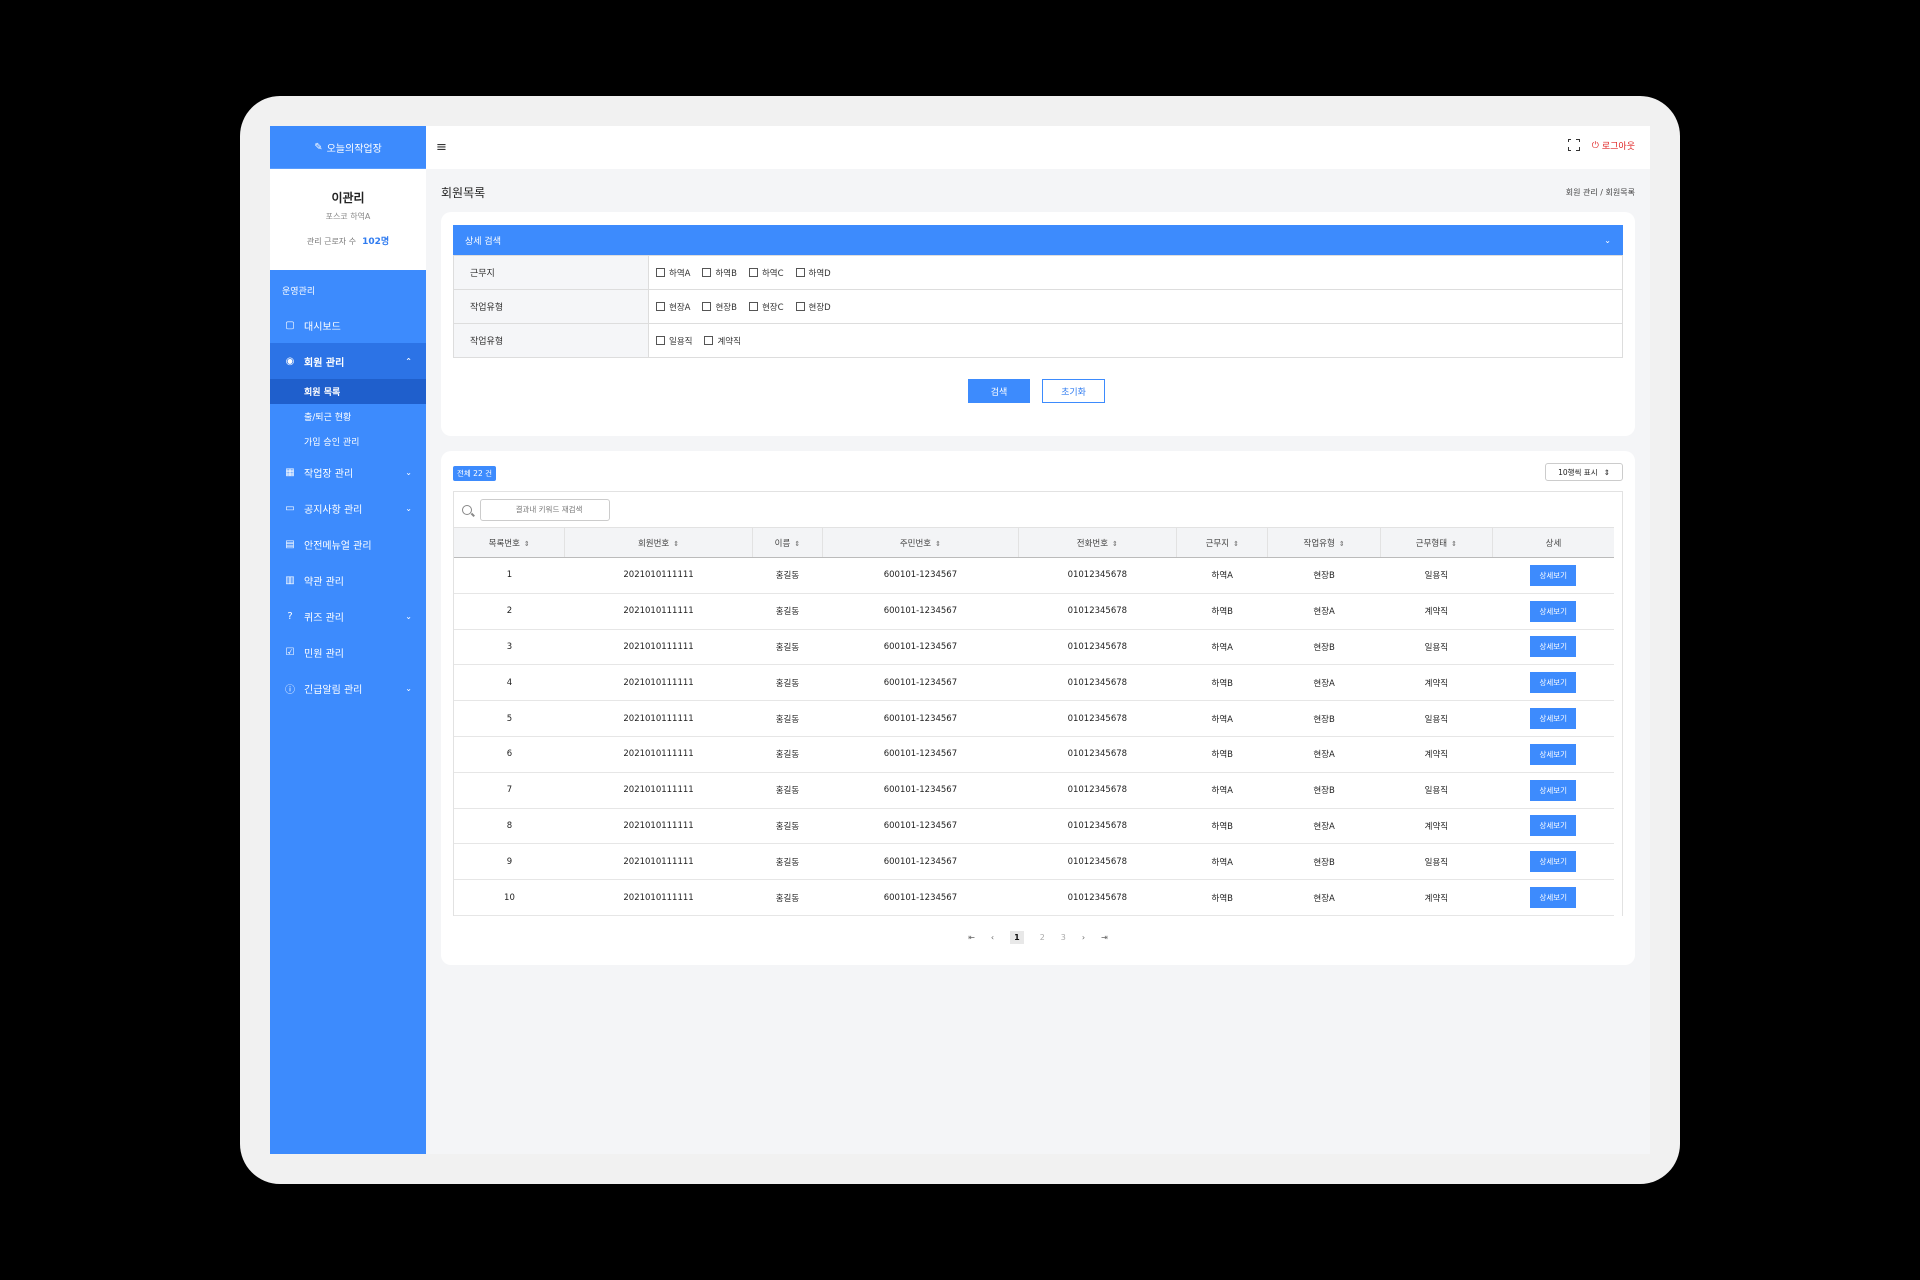  I want to click on rows-per-page-select: 10행씩 표시 ⇕, so click(1584, 472).